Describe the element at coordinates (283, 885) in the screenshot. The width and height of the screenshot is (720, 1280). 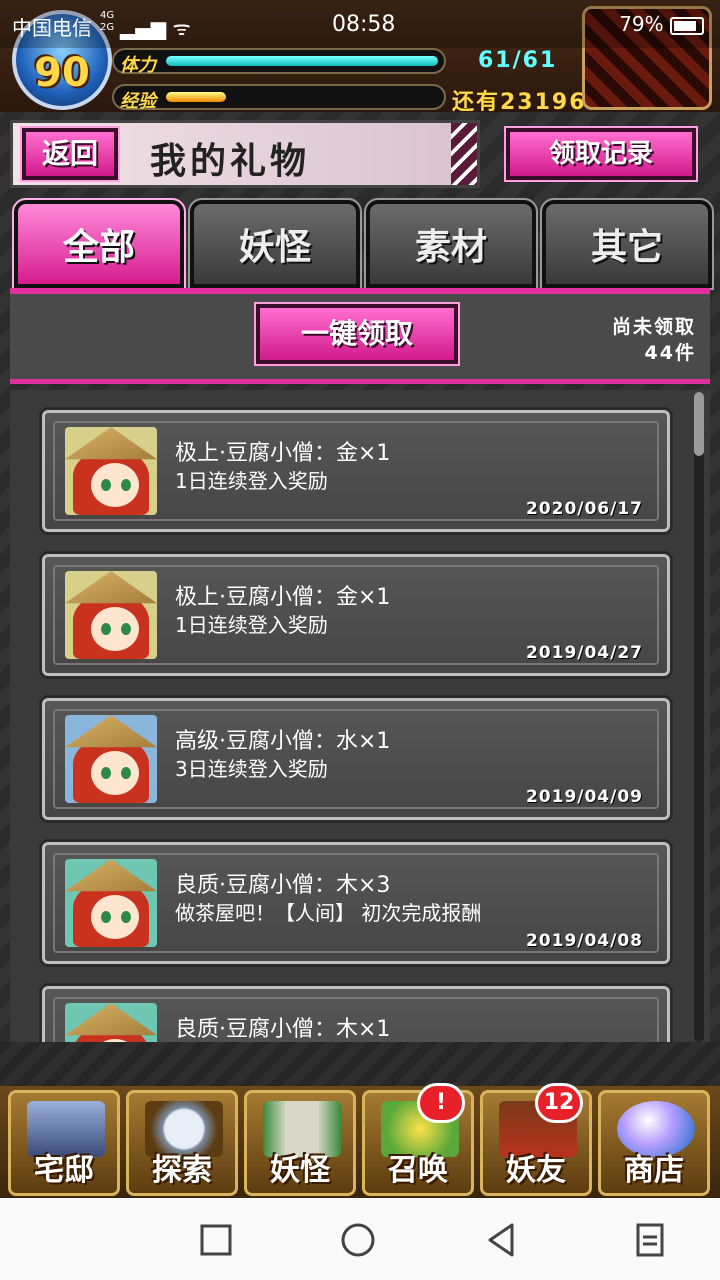
I see `gift-name: 良质·豆腐小僧：木×3` at that location.